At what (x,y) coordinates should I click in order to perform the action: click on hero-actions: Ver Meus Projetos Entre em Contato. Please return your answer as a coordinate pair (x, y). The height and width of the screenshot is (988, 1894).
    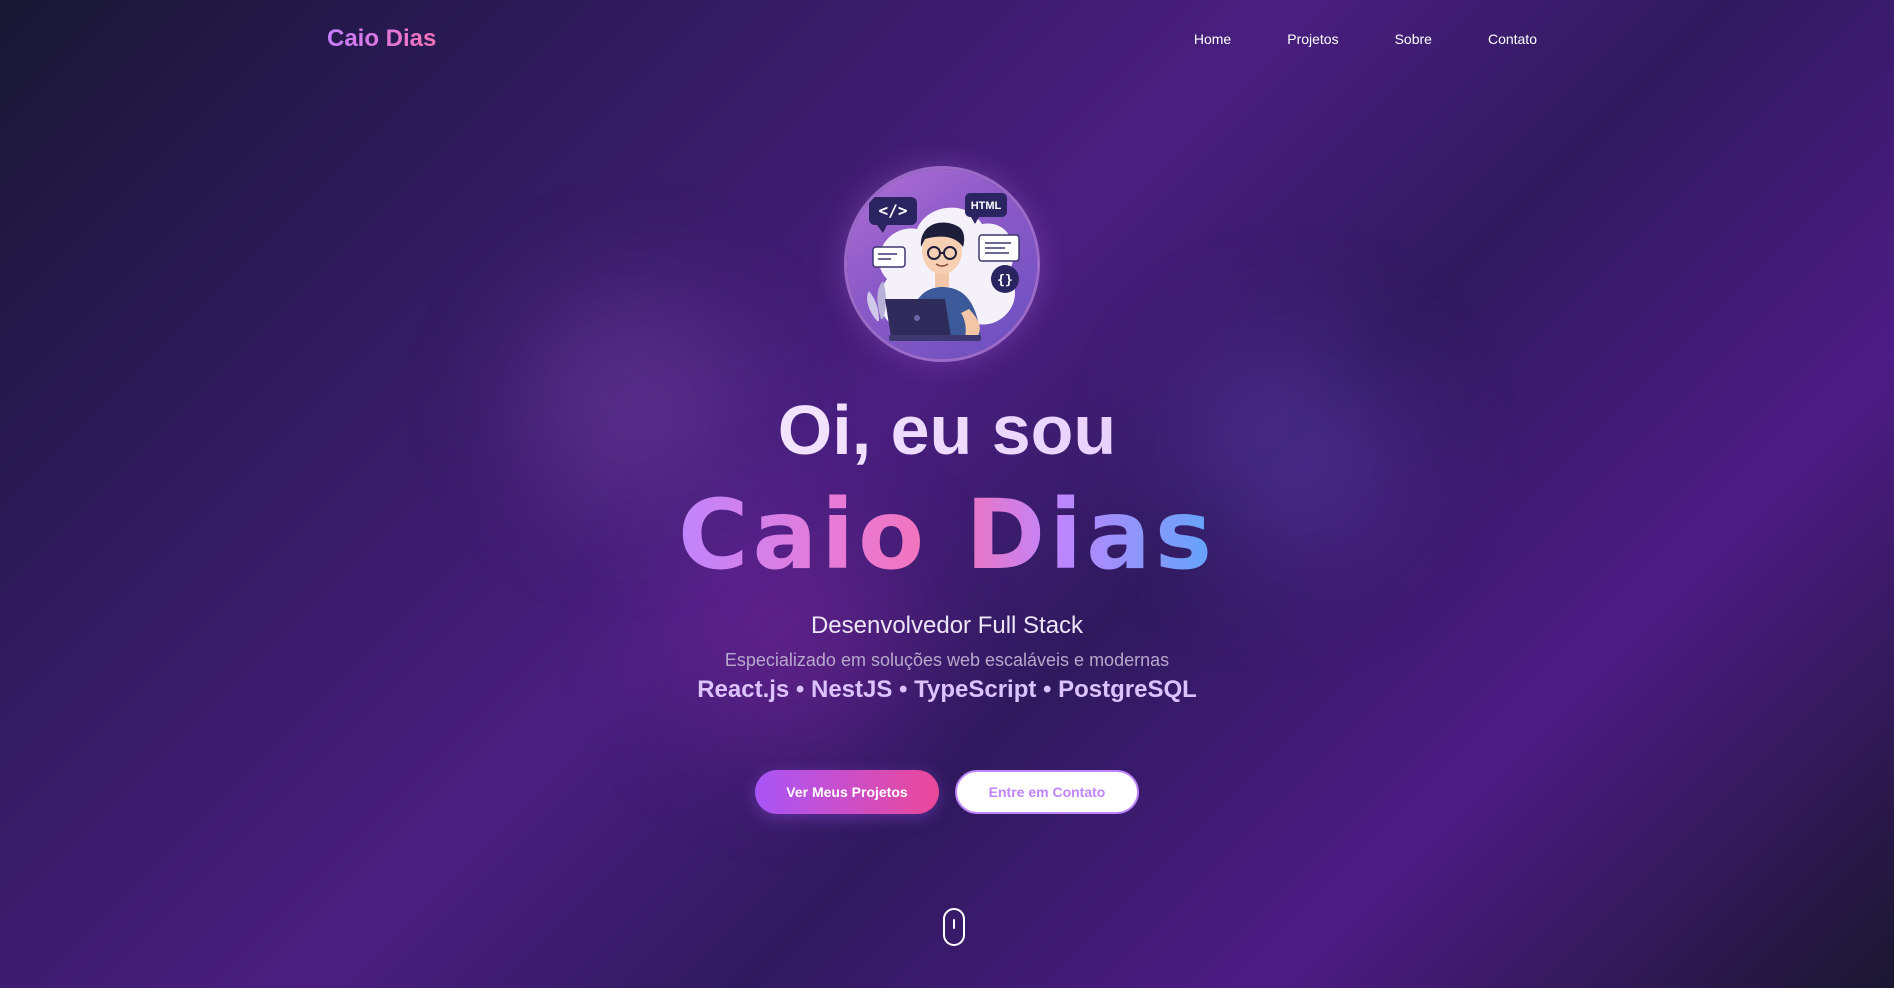
    Looking at the image, I should click on (947, 792).